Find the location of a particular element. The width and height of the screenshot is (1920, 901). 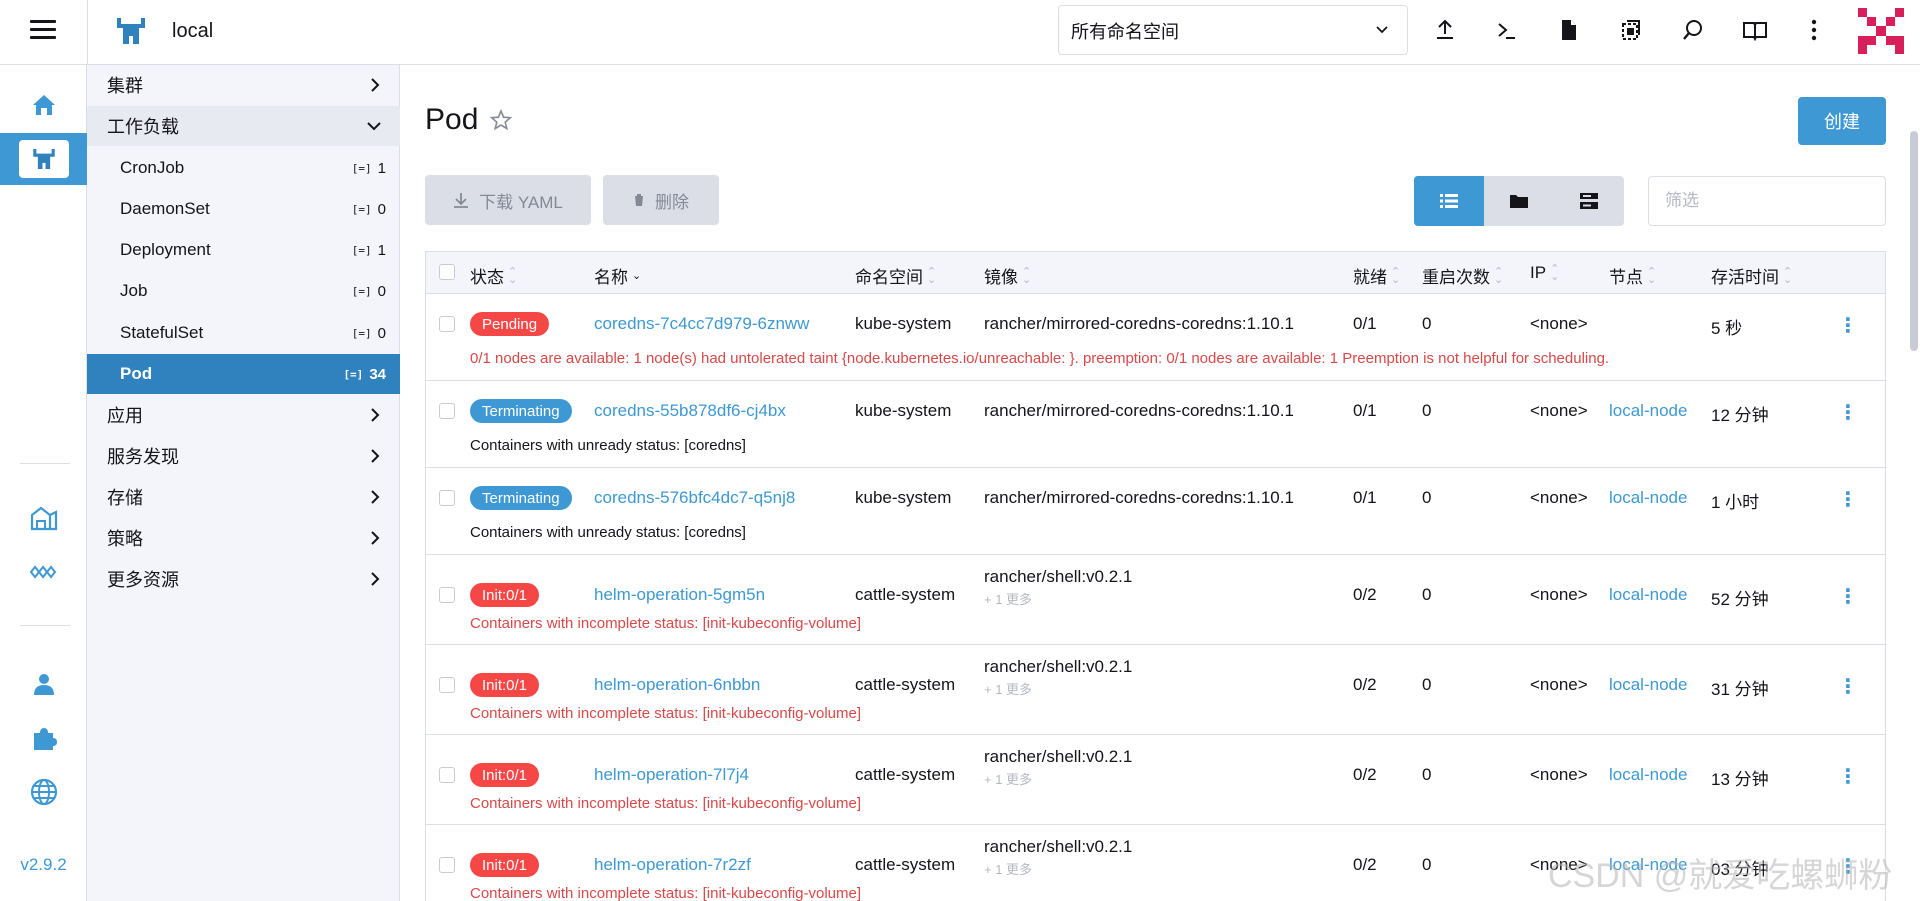

download-icon is located at coordinates (461, 200).